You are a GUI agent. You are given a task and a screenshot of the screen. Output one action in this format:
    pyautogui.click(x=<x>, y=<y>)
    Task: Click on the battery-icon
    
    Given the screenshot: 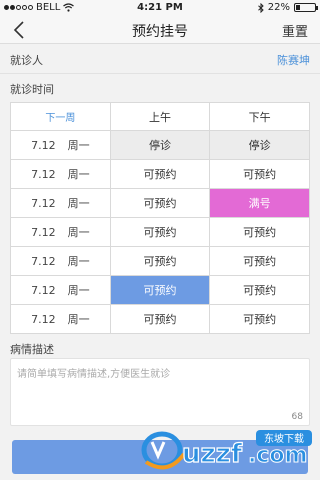 What is the action you would take?
    pyautogui.click(x=306, y=7)
    